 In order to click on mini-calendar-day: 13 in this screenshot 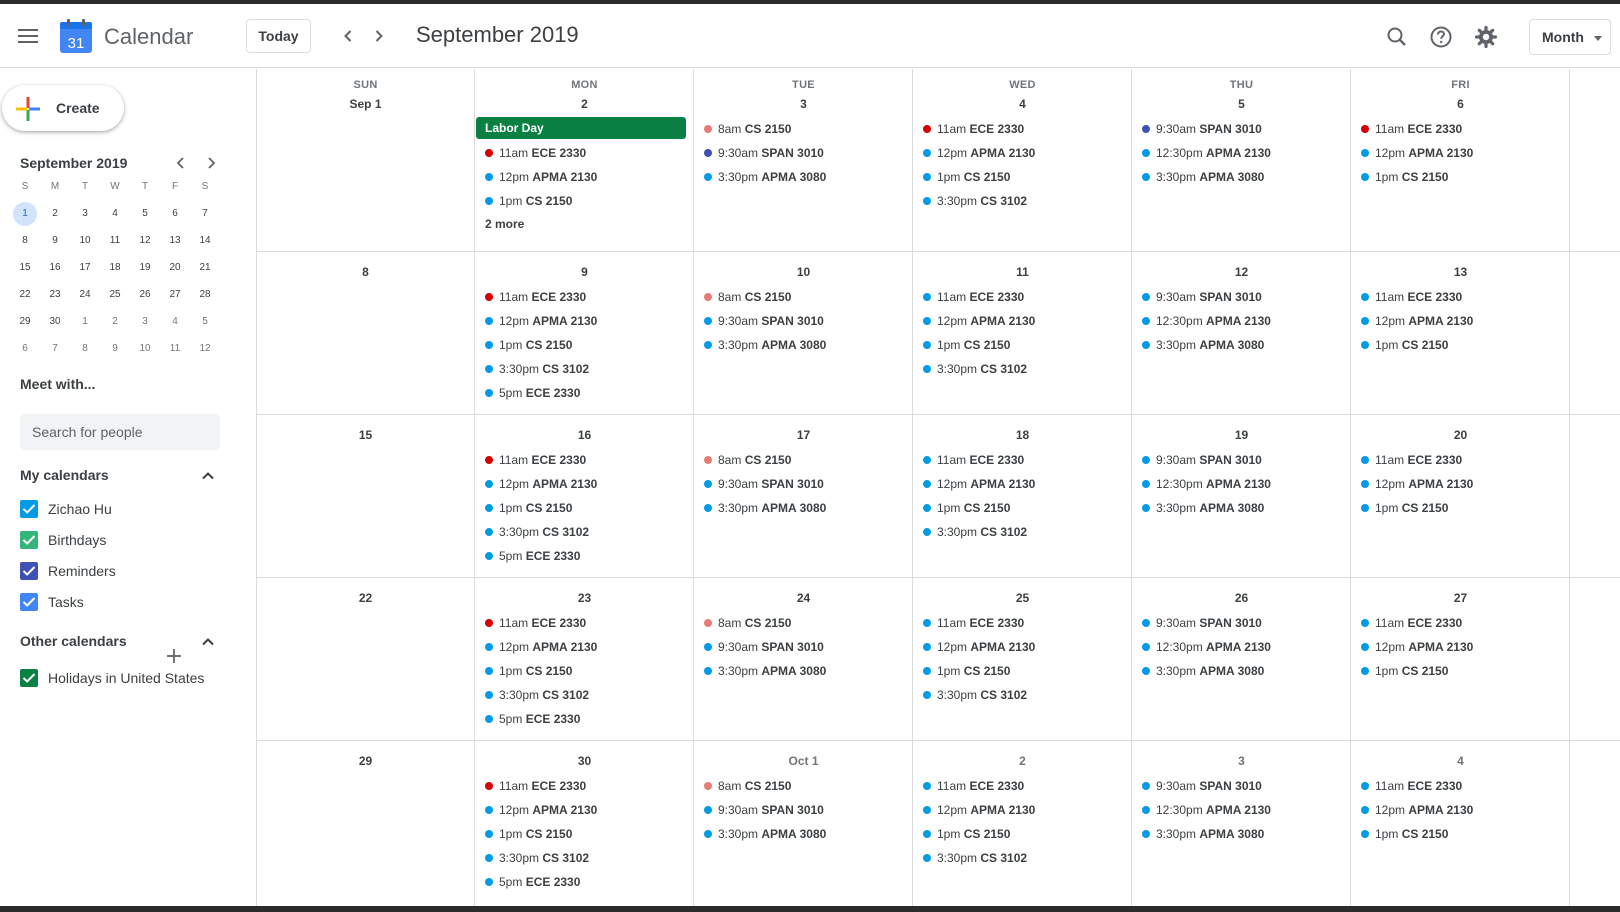, I will do `click(175, 241)`.